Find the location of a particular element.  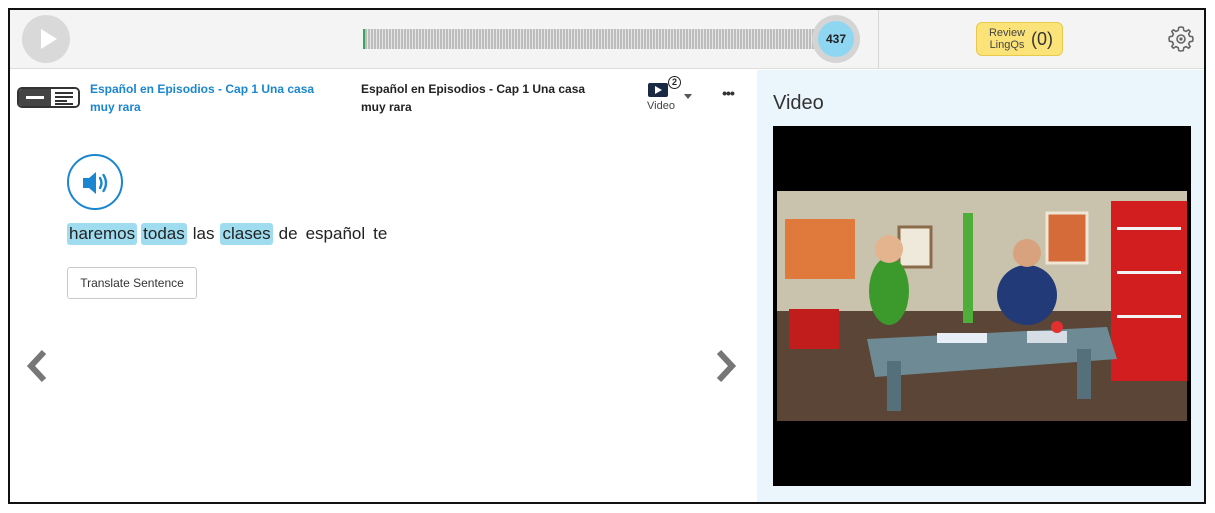

word-counter: 437 is located at coordinates (836, 39).